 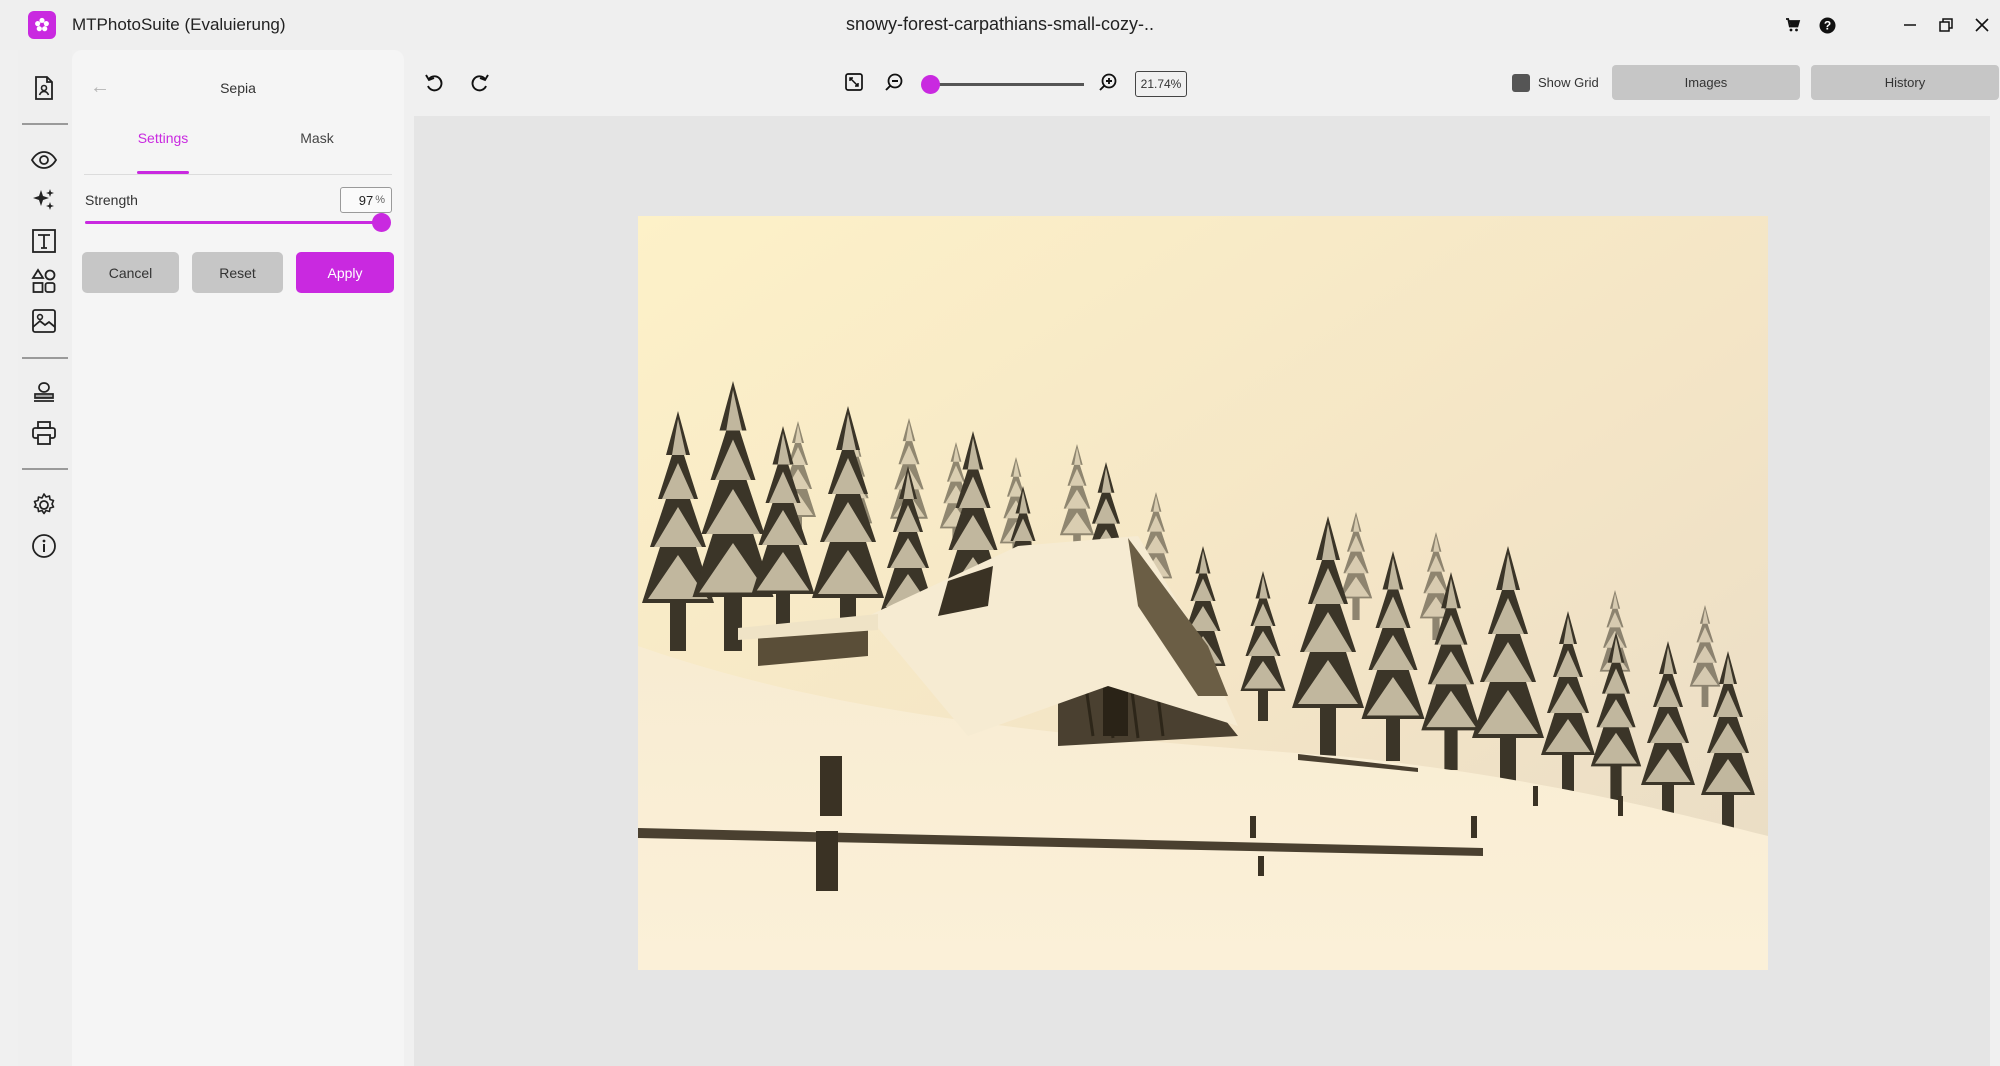 I want to click on reset-button: Reset, so click(x=237, y=272).